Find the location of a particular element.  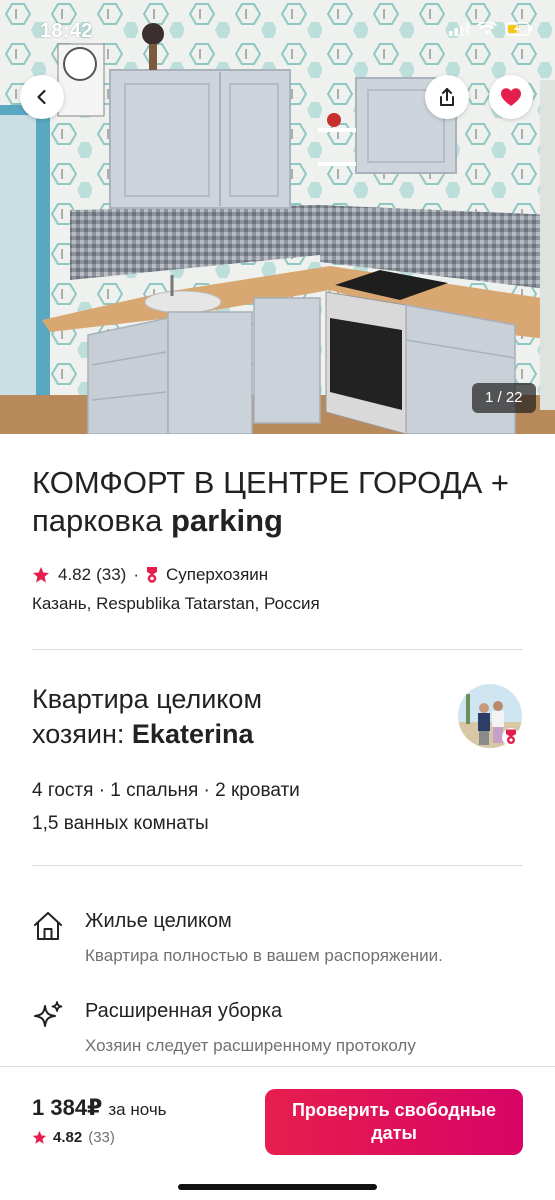

favorite-button is located at coordinates (511, 97).